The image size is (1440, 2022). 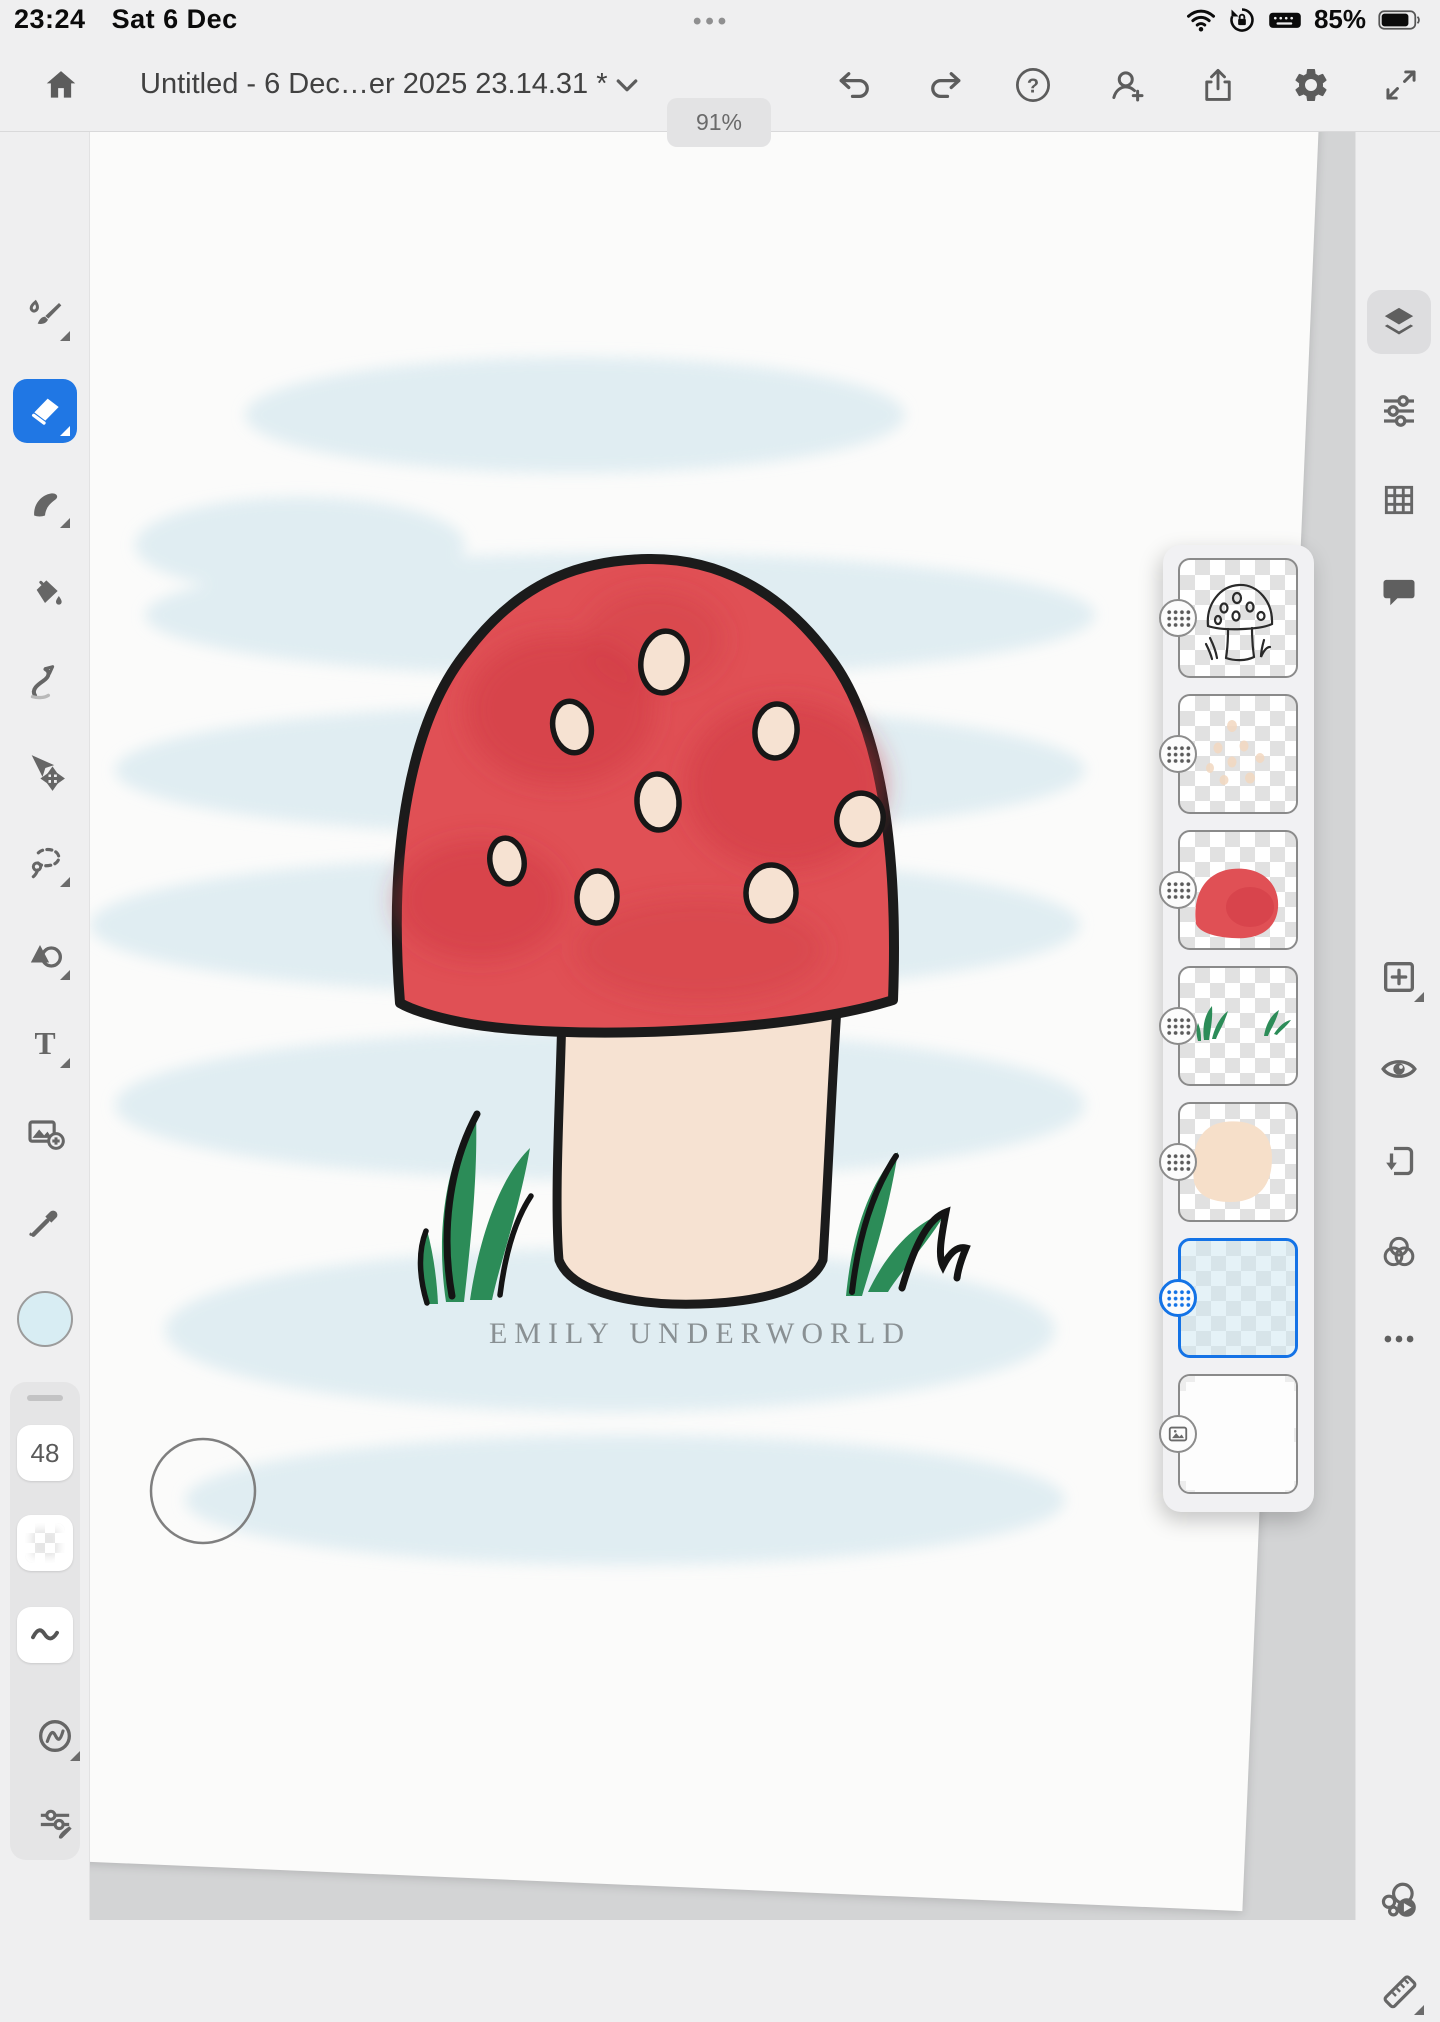 I want to click on layer-row-red-cap, so click(x=1236, y=890).